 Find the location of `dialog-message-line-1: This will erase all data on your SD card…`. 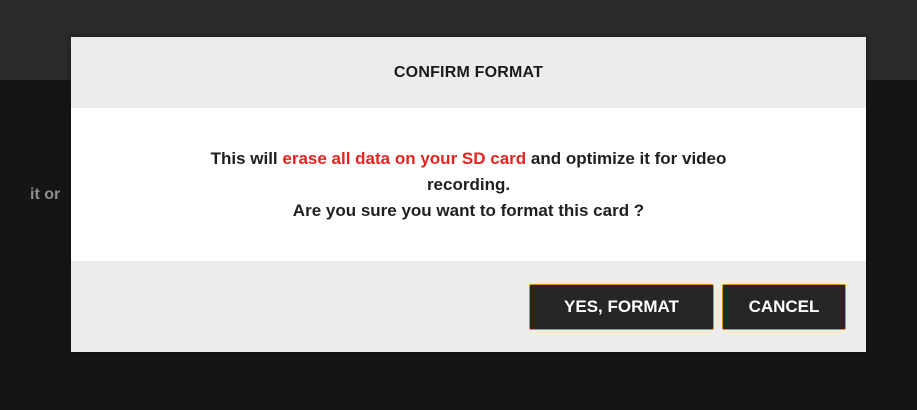

dialog-message-line-1: This will erase all data on your SD card… is located at coordinates (469, 159).